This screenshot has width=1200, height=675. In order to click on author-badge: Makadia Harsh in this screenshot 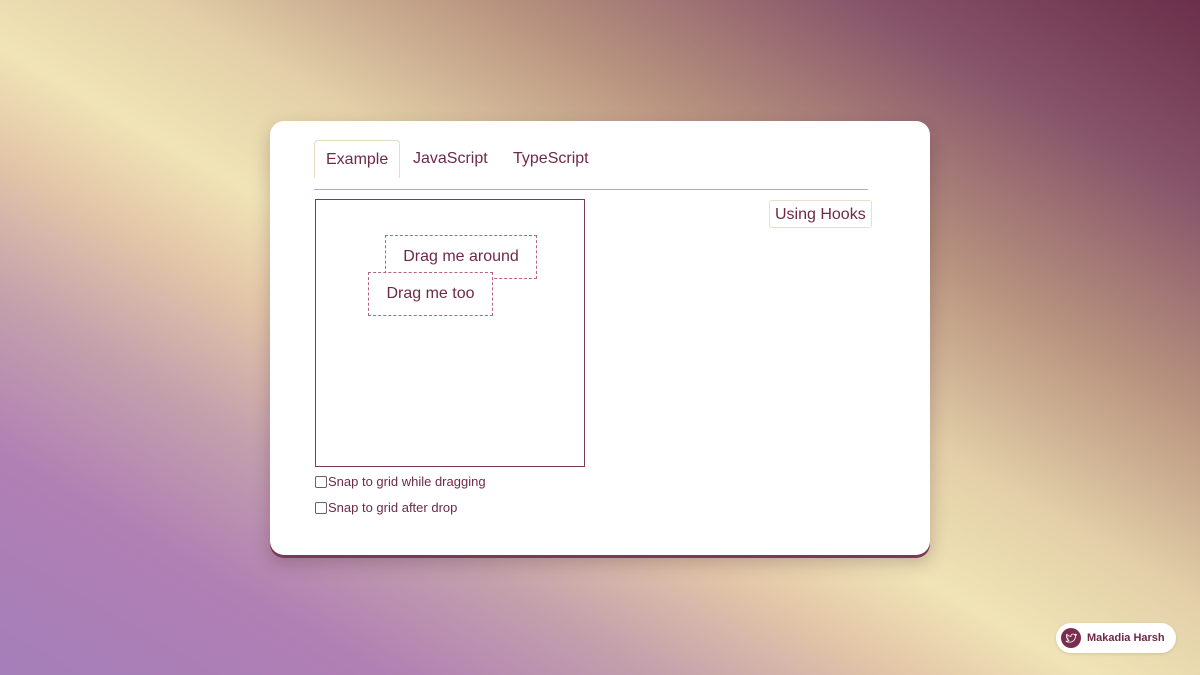, I will do `click(1116, 638)`.